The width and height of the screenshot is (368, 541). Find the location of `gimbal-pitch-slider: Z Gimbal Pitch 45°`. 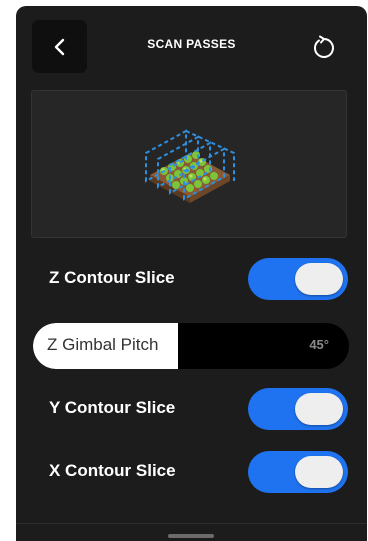

gimbal-pitch-slider: Z Gimbal Pitch 45° is located at coordinates (191, 346).